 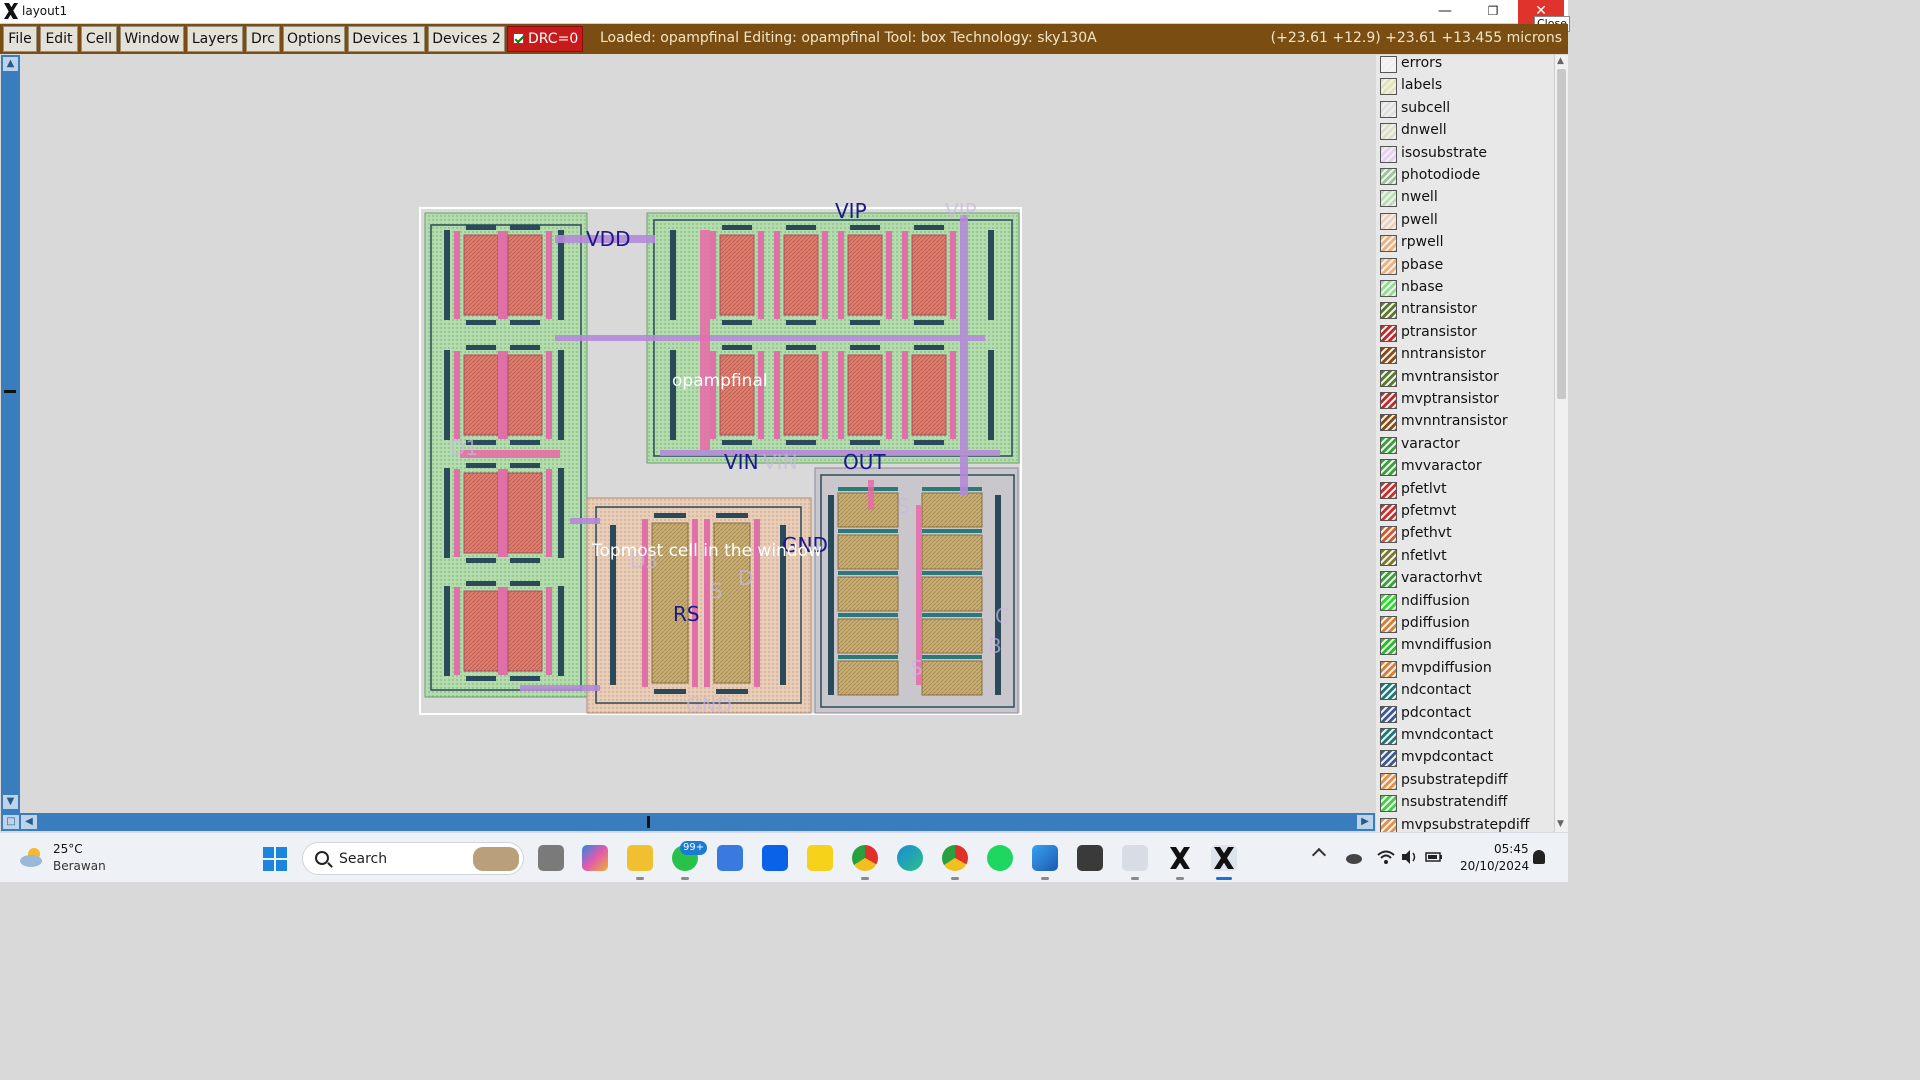 What do you see at coordinates (1465, 558) in the screenshot?
I see `layer-row-nfetlvt: nfetlvt` at bounding box center [1465, 558].